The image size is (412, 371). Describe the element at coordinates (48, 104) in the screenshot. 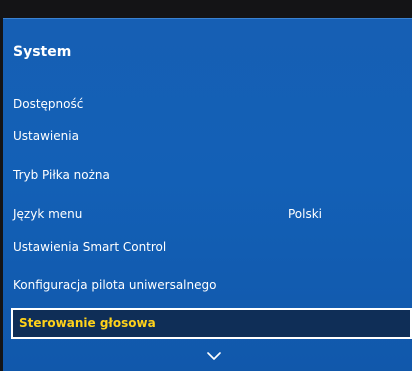

I see `menu-item-label: Dostępność` at that location.